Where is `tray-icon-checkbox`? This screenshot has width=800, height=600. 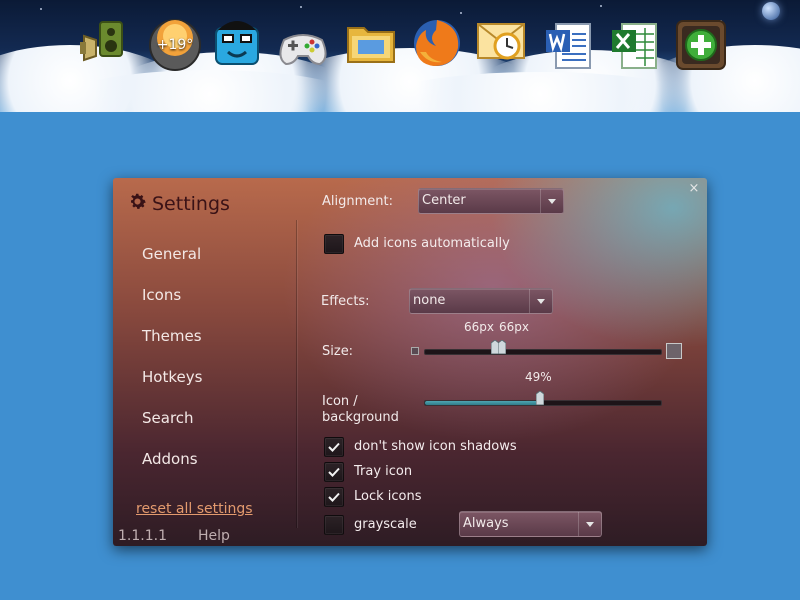 tray-icon-checkbox is located at coordinates (334, 472).